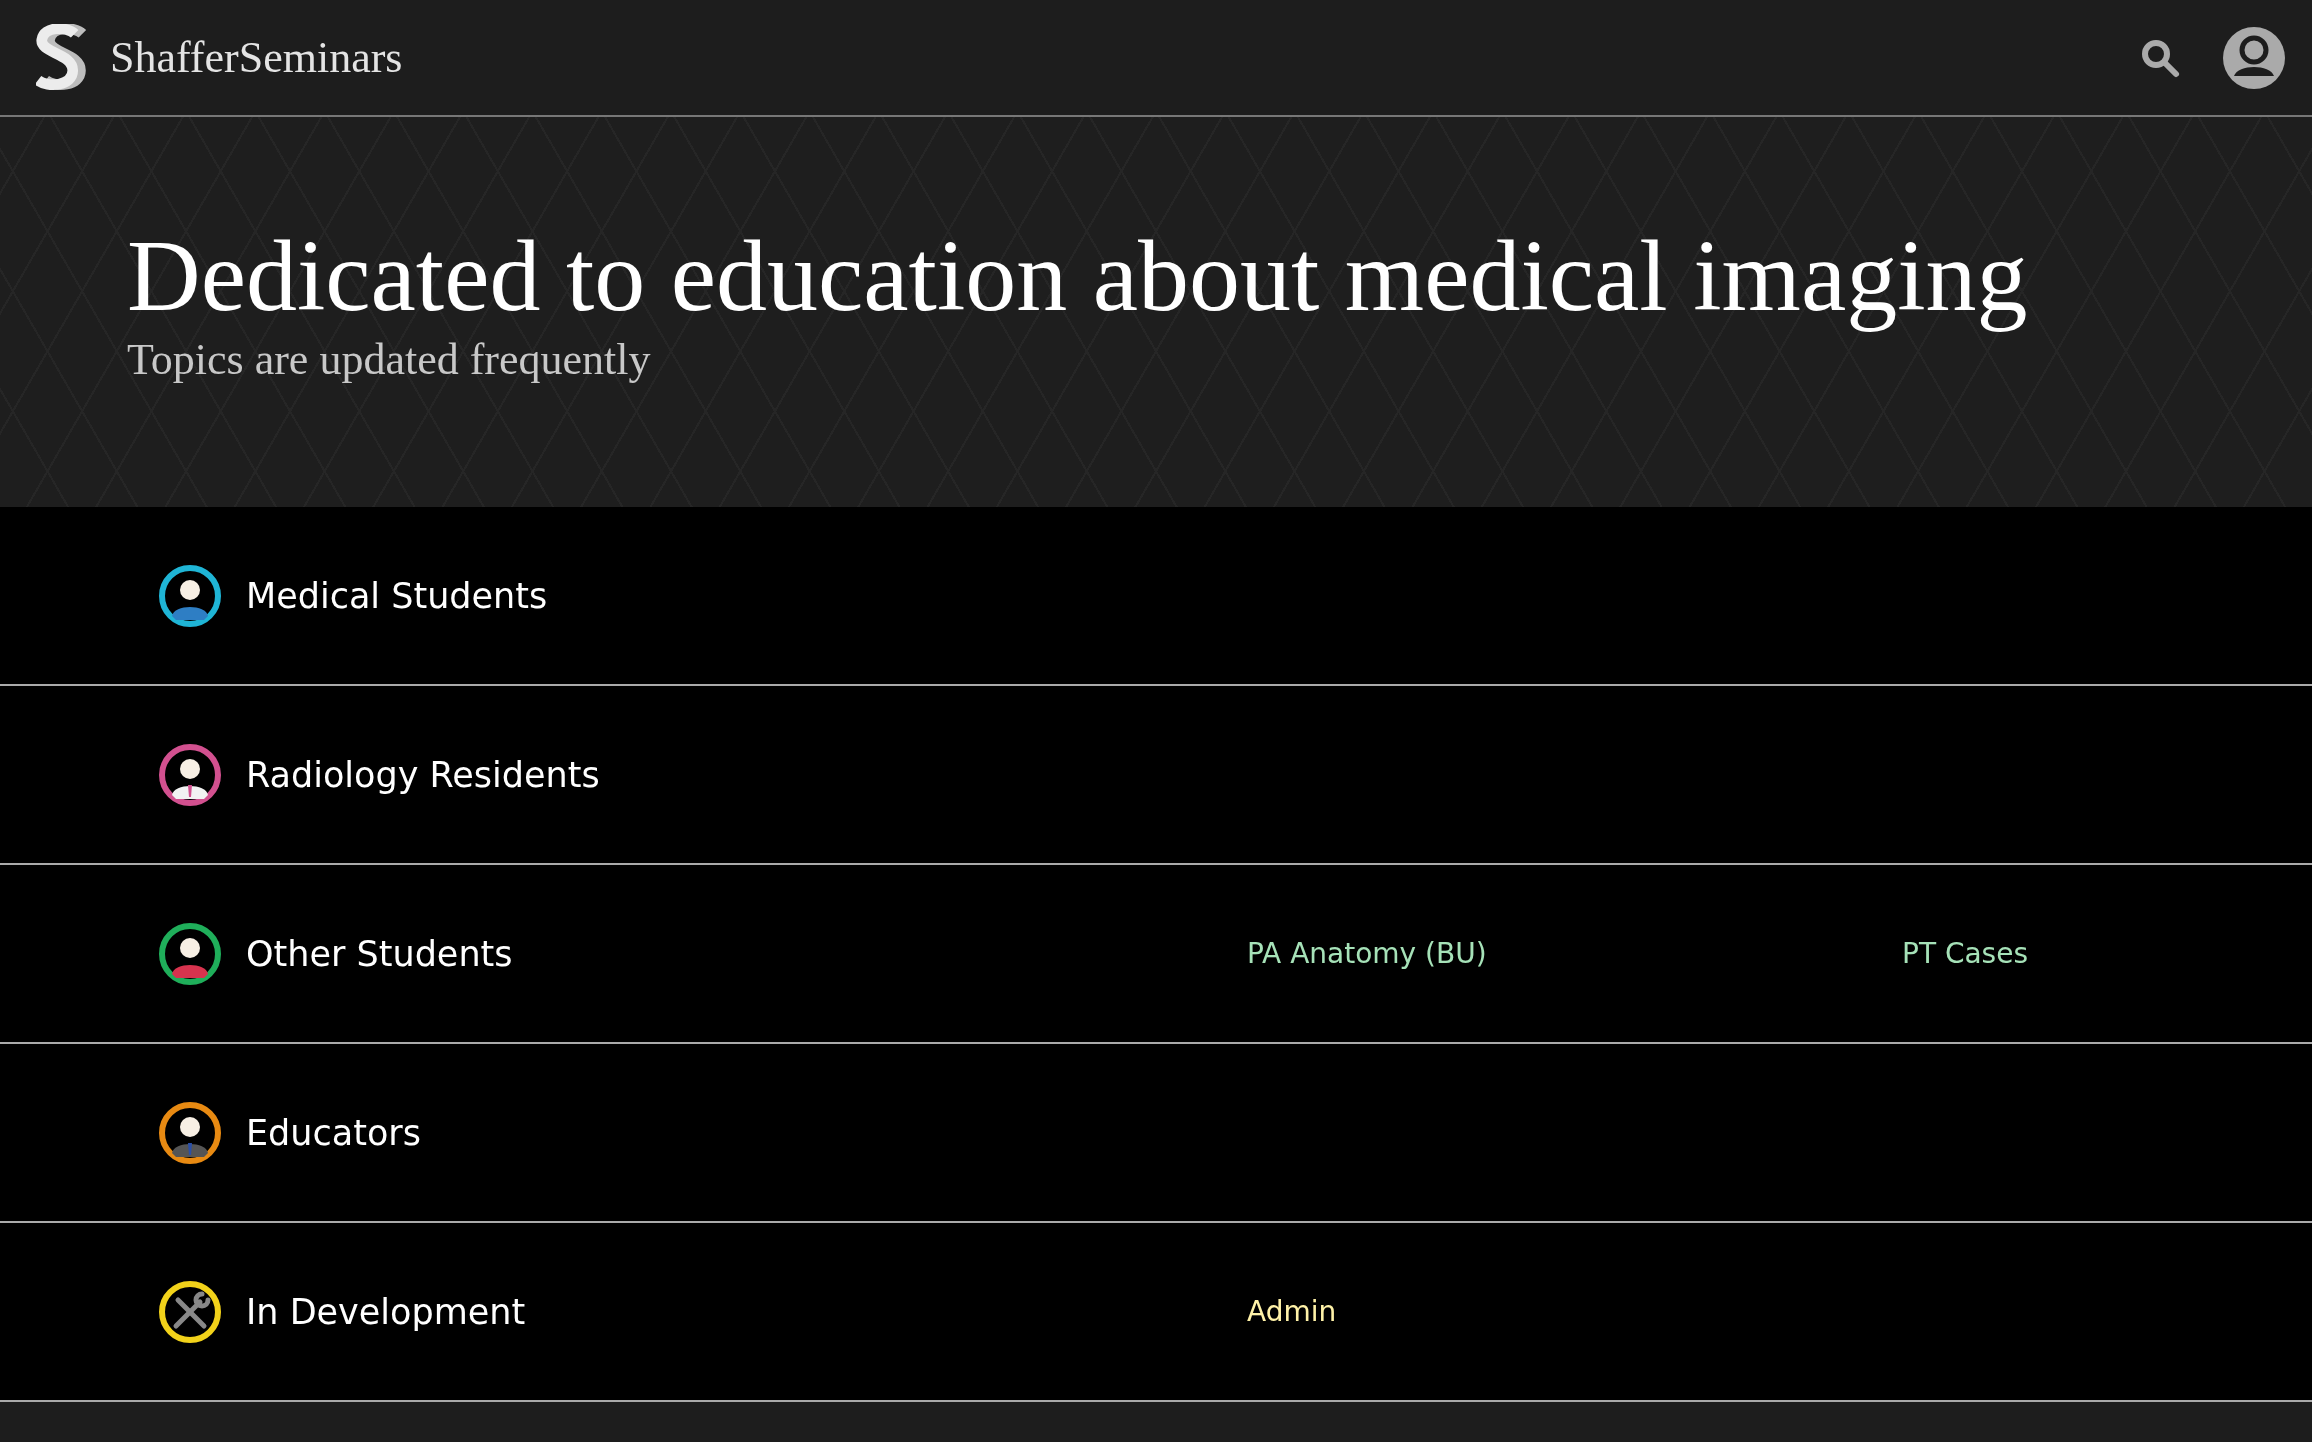 This screenshot has width=2312, height=1442. I want to click on category-link: Radiology Residents, so click(702, 774).